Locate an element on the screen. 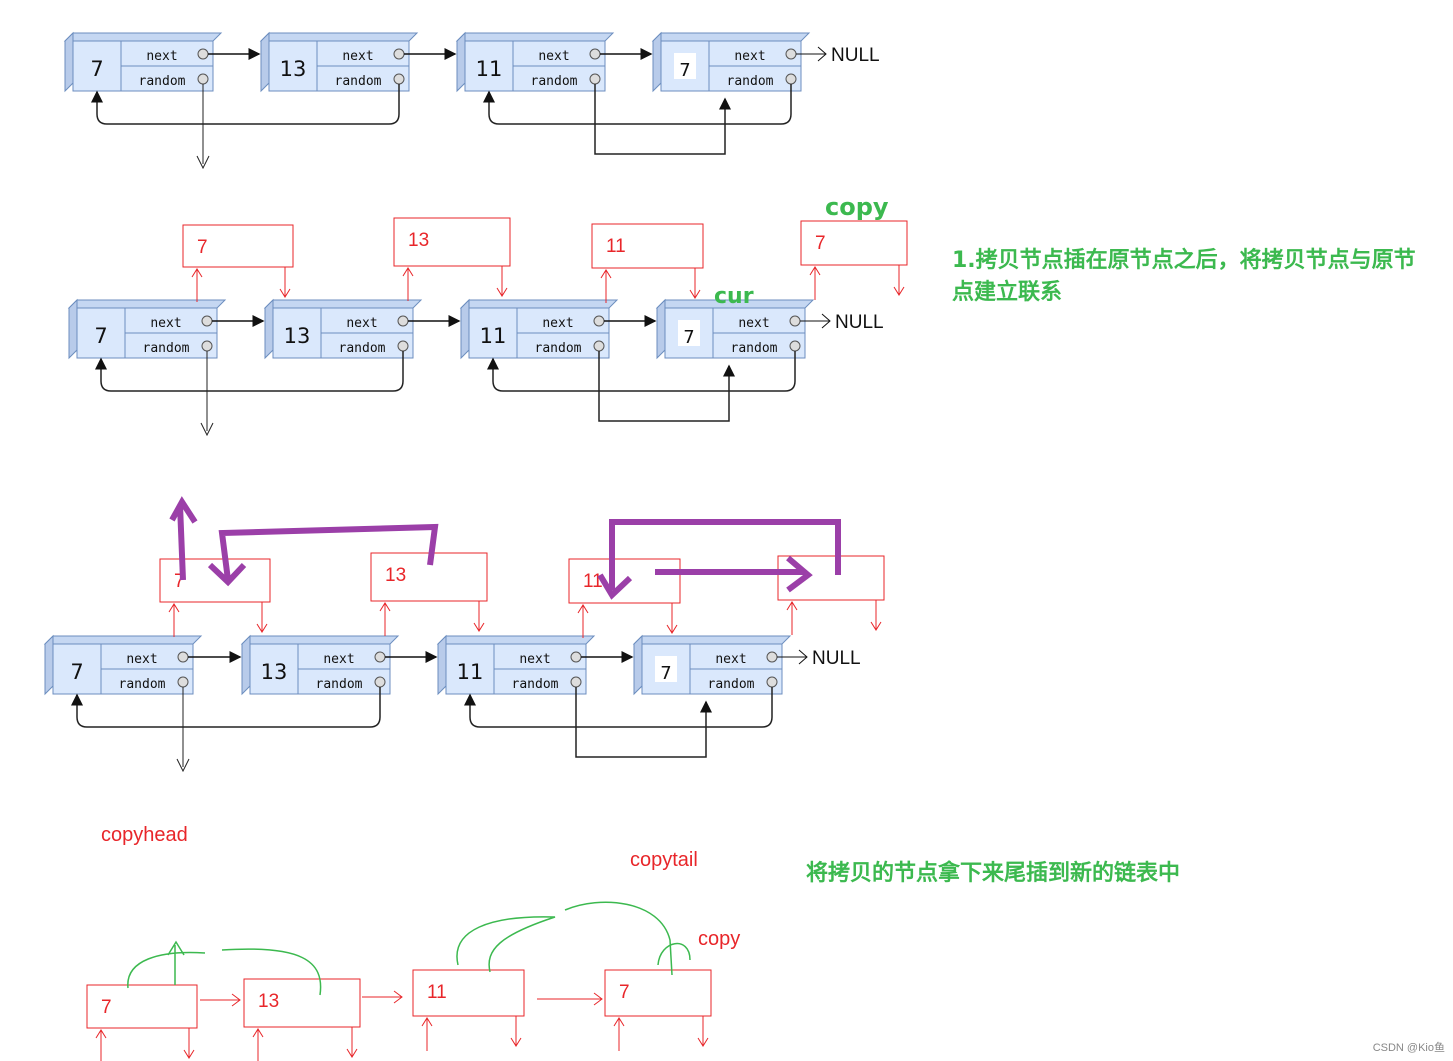 The image size is (1453, 1061). step1-annotation: 1.拷贝节点插在原节点之后，将拷贝节点与原节点建立联系 is located at coordinates (1184, 276).